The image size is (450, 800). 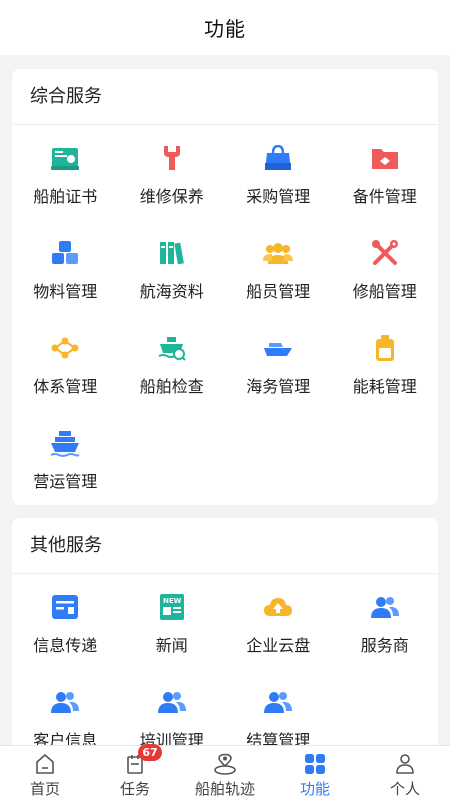 I want to click on network-icon, so click(x=65, y=348).